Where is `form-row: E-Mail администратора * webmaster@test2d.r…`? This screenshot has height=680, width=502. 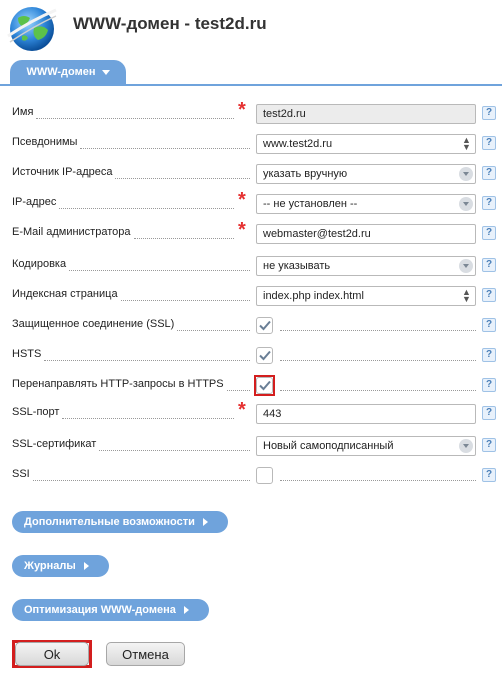
form-row: E-Mail администратора * webmaster@test2d.r… is located at coordinates (251, 232).